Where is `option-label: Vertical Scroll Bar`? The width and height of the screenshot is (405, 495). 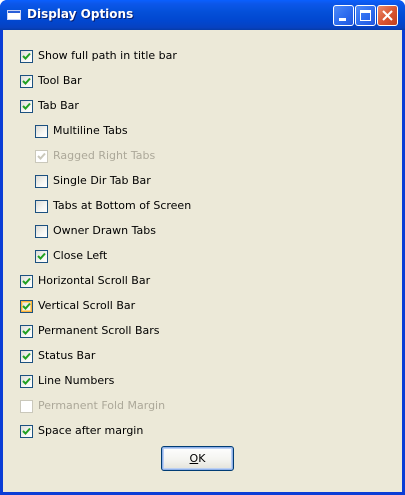
option-label: Vertical Scroll Bar is located at coordinates (87, 305).